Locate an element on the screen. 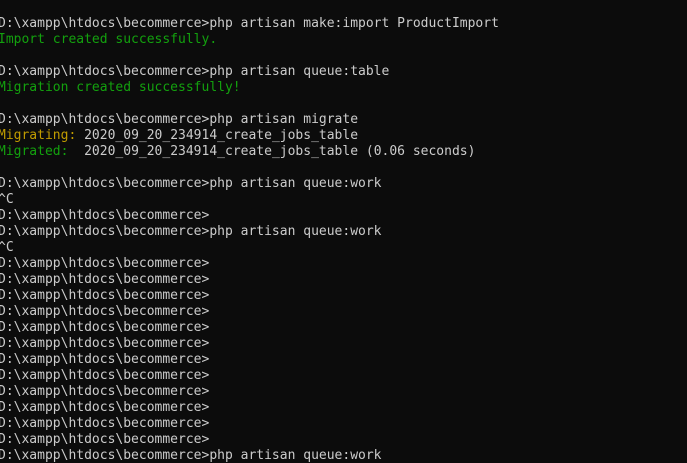  terminal-text: Import created successfully. is located at coordinates (109, 39).